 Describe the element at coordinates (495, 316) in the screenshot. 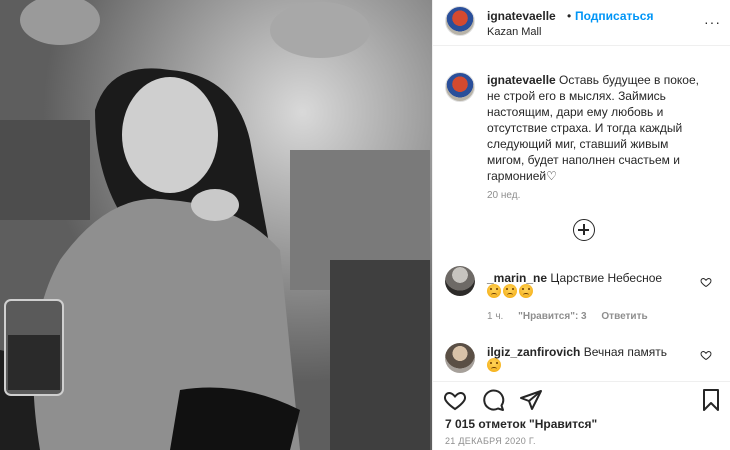

I see `comment-time: 1 ч.` at that location.